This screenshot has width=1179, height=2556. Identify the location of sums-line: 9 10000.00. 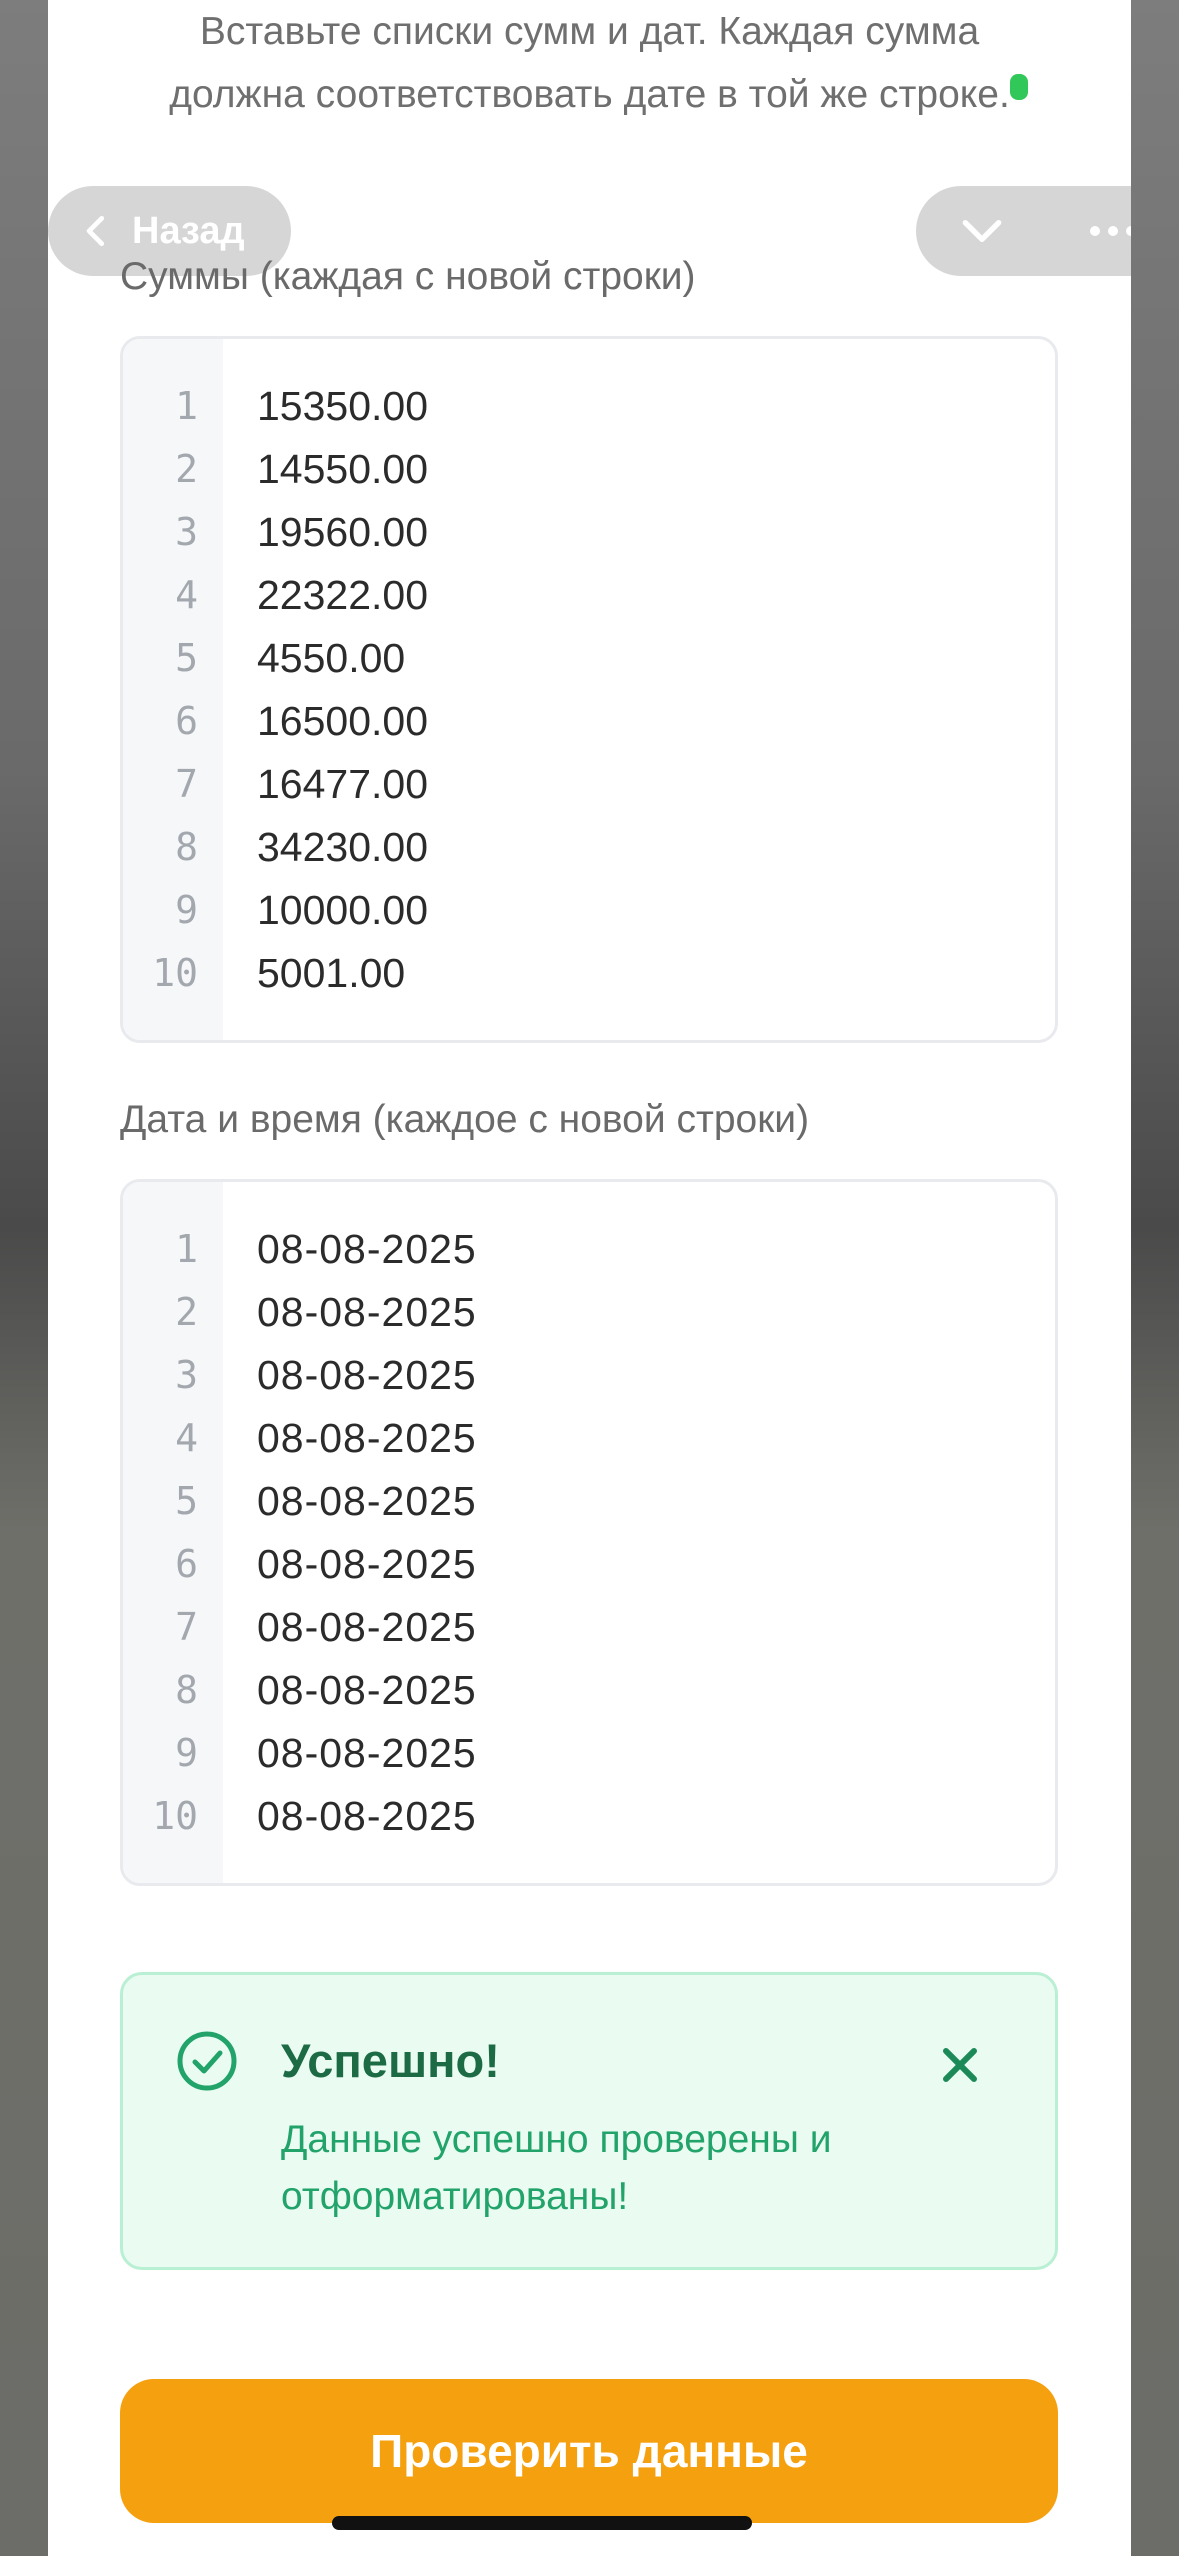
(589, 910).